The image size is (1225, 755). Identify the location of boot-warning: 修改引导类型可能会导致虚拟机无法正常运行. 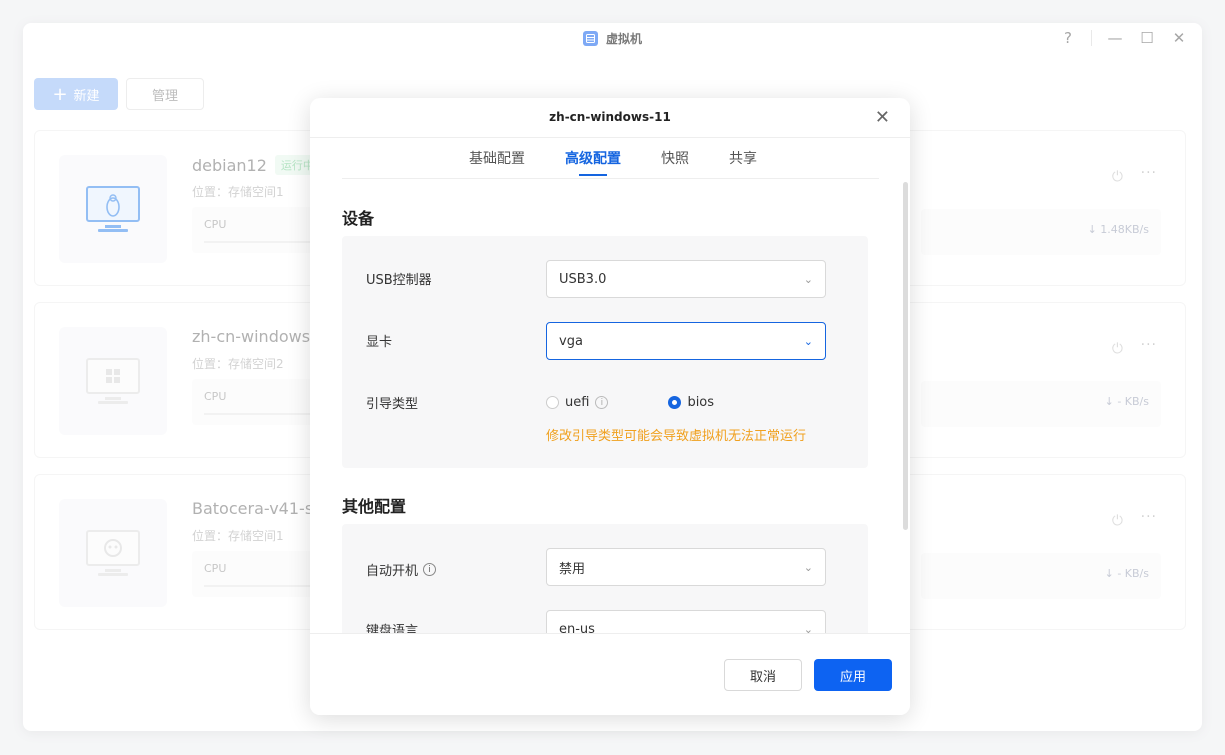
(676, 436).